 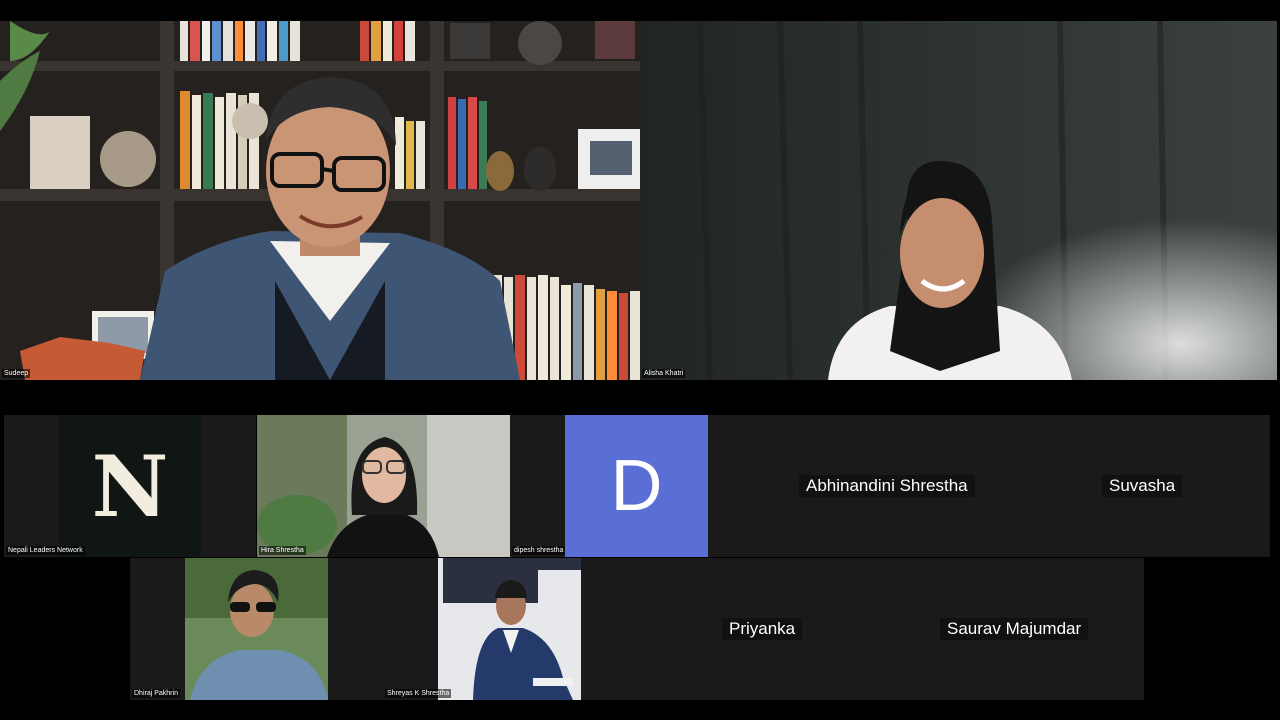 I want to click on video-feed-shreyas-k-shrestha, so click(x=510, y=629).